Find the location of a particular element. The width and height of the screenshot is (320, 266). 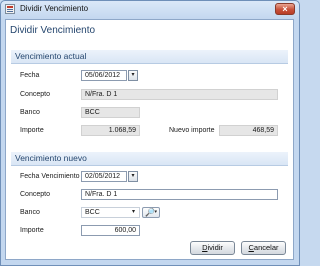

window-title: Dividir Vencimiento is located at coordinates (54, 8).